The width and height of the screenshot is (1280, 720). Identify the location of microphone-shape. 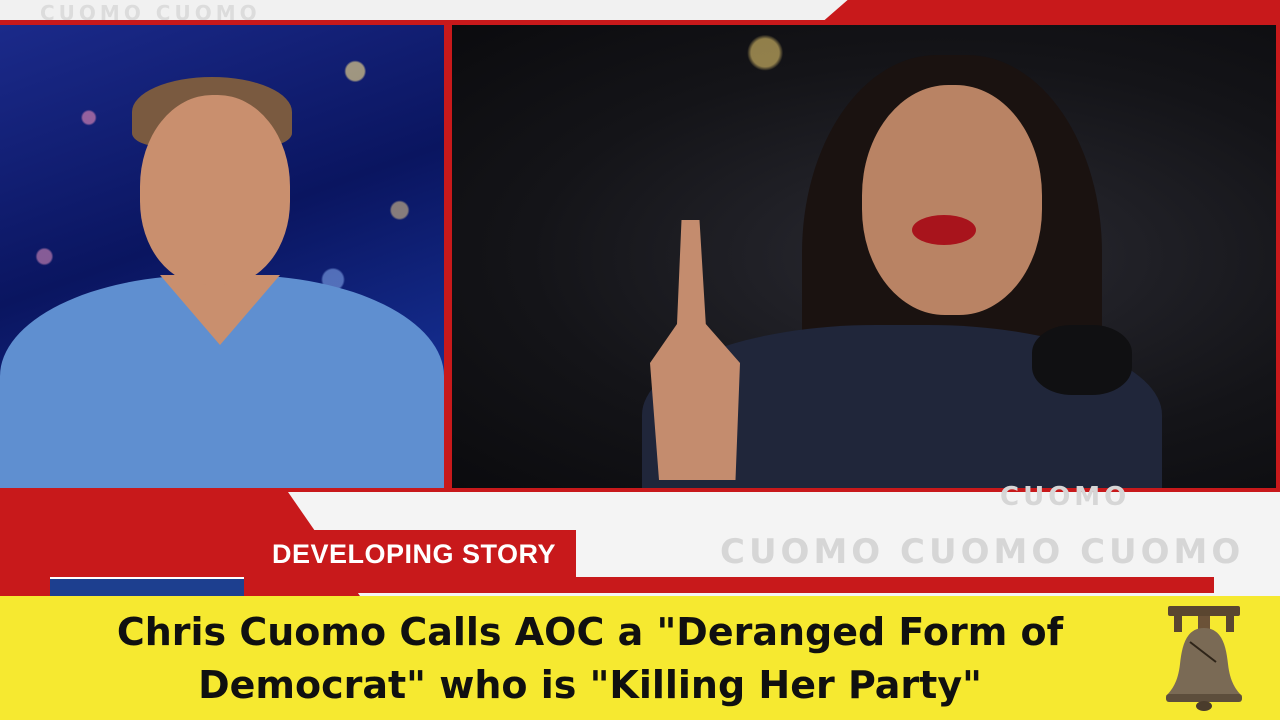
(1082, 360).